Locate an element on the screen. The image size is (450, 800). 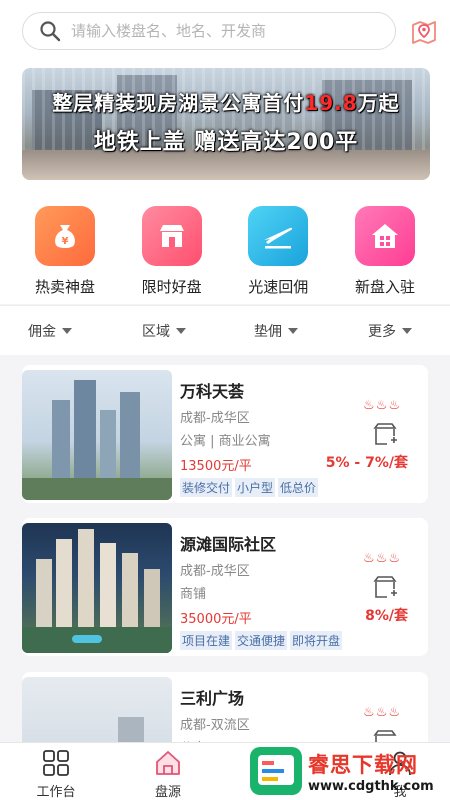
money-bag-icon: ¥ is located at coordinates (65, 236).